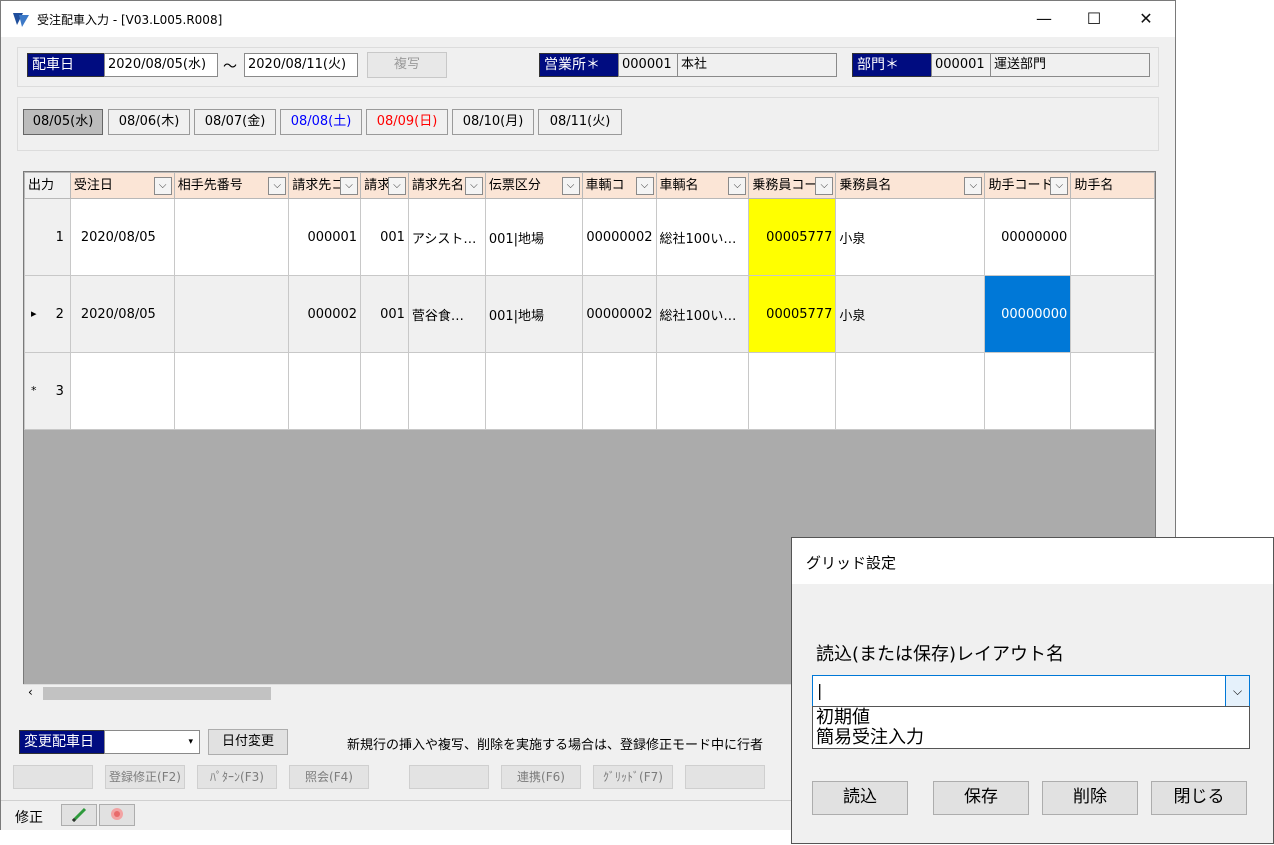  I want to click on inquiry-f4-button: 照会(F4), so click(329, 777).